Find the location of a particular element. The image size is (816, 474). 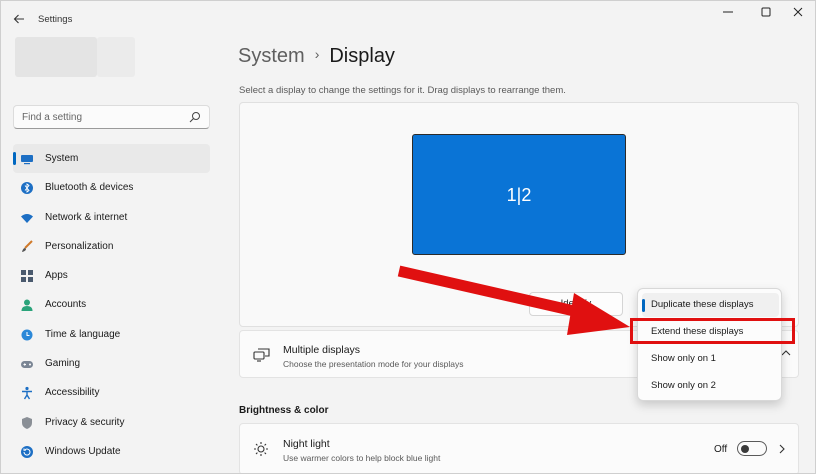

search-box is located at coordinates (111, 117).